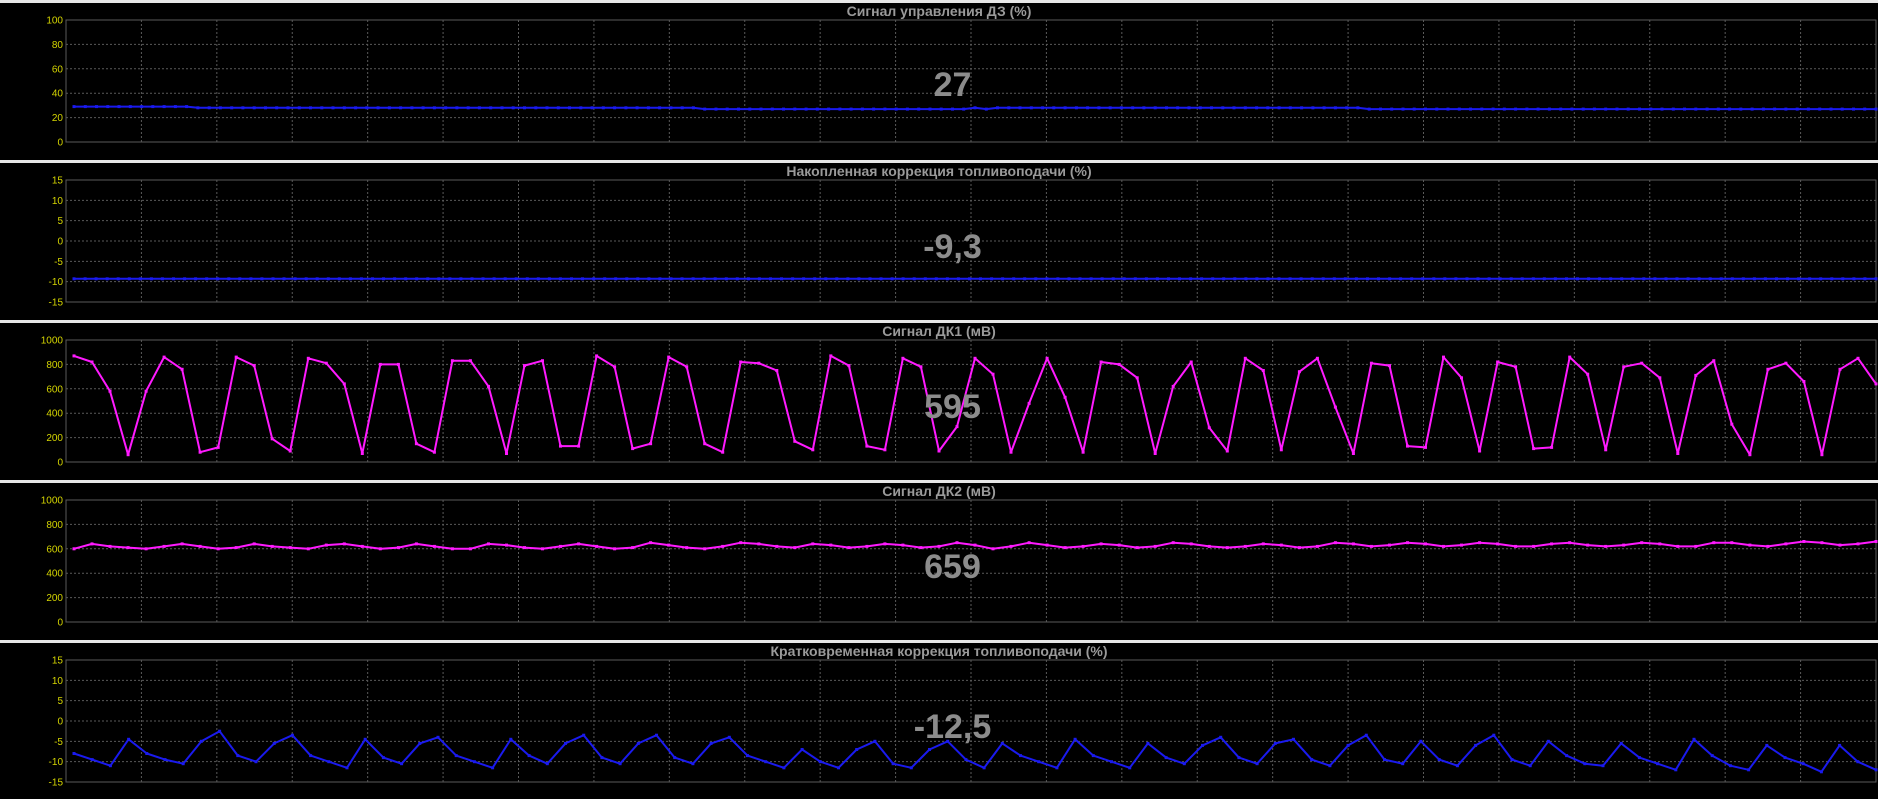  I want to click on panel-title: Сигнал ДК2 (мВ), so click(939, 491).